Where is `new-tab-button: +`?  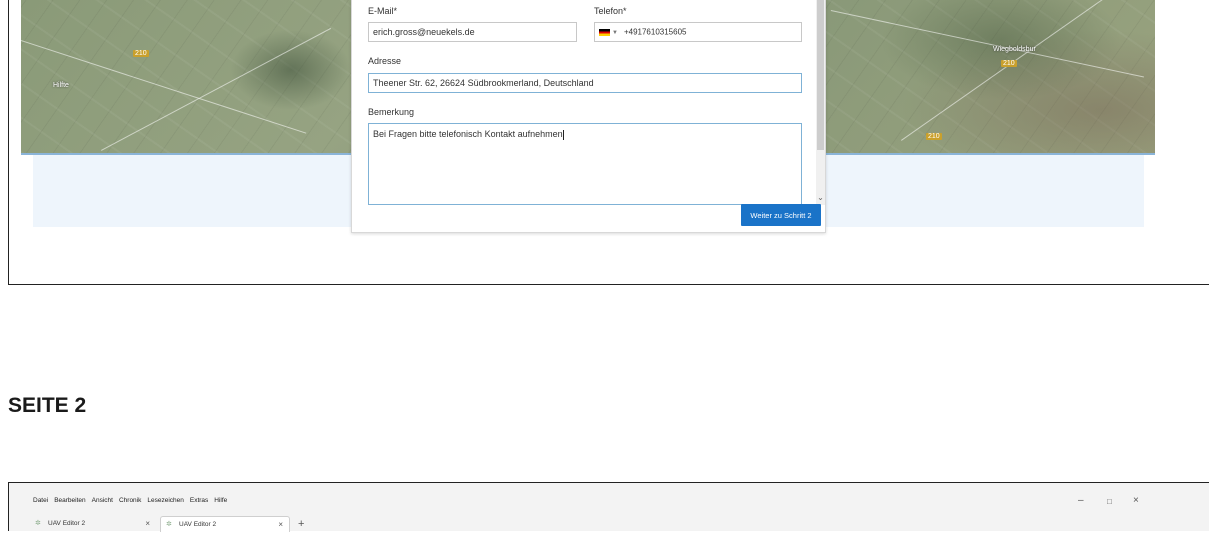
new-tab-button: + is located at coordinates (301, 524).